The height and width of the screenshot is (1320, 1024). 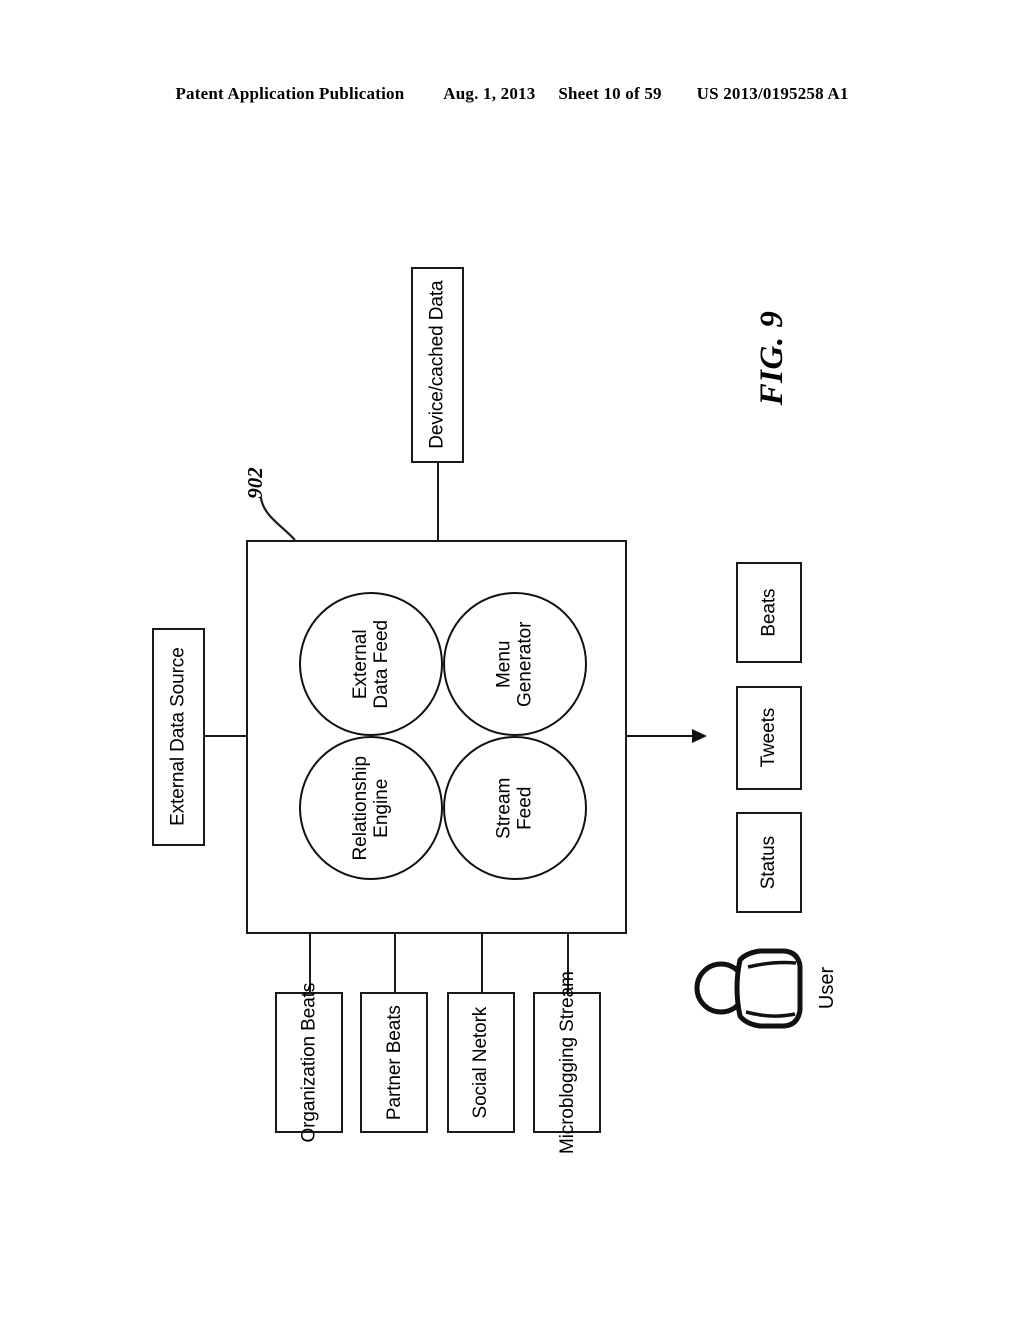 I want to click on node-device-cached-data-label: Device/cached Data, so click(x=437, y=365).